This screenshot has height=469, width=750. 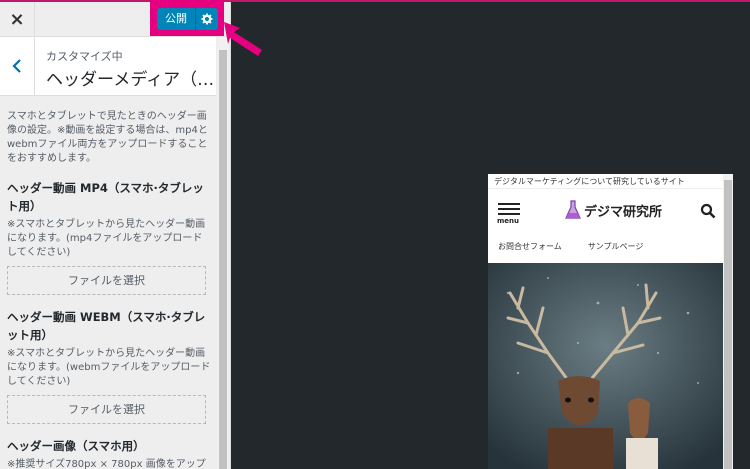 I want to click on control-title-webm: ヘッダー動画 WEBM（スマホ·タブレット用）, so click(x=106, y=326).